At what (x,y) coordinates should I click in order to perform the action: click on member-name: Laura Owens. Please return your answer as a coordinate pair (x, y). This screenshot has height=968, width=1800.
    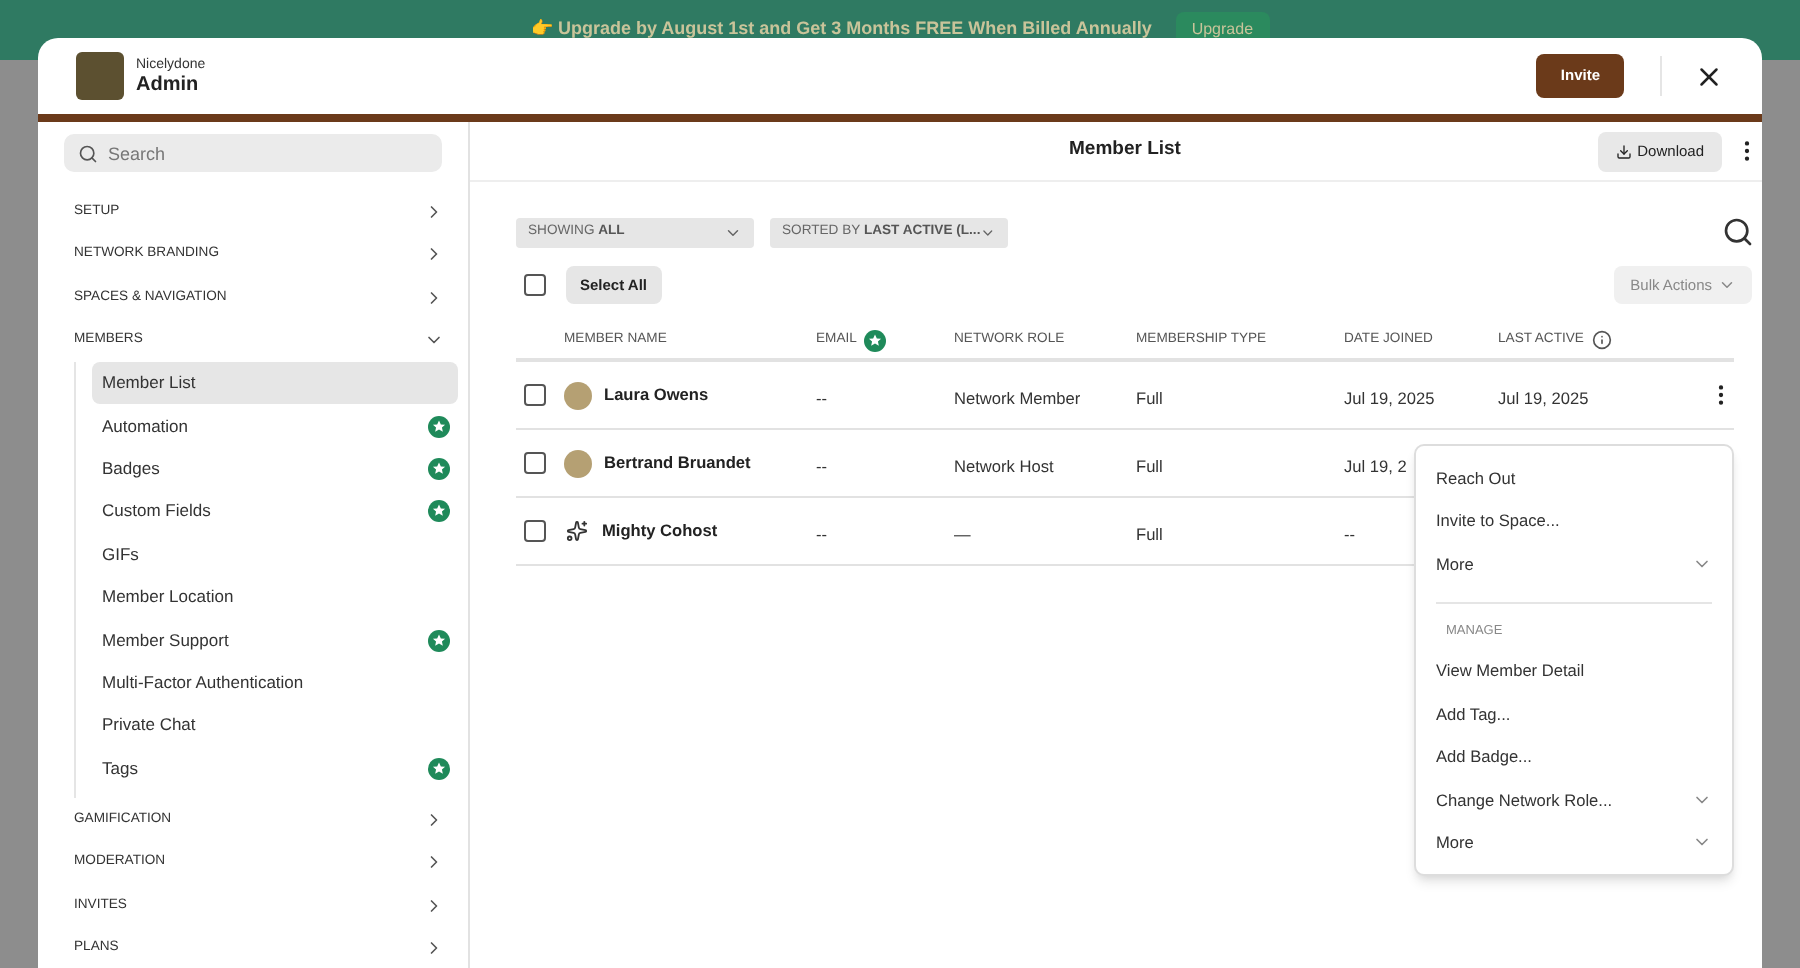
    Looking at the image, I should click on (656, 395).